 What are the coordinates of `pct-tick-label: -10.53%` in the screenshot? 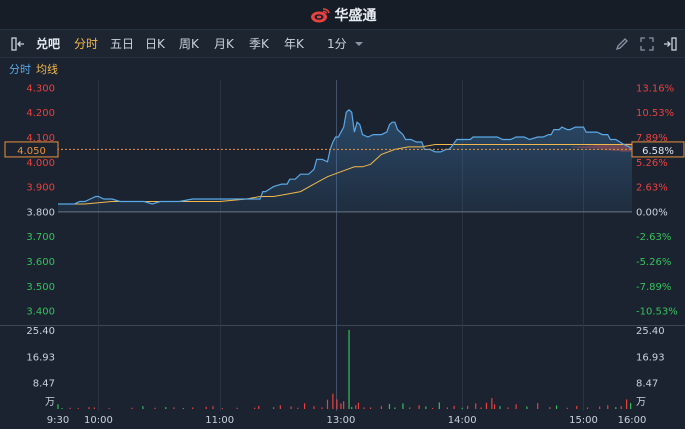 It's located at (657, 312).